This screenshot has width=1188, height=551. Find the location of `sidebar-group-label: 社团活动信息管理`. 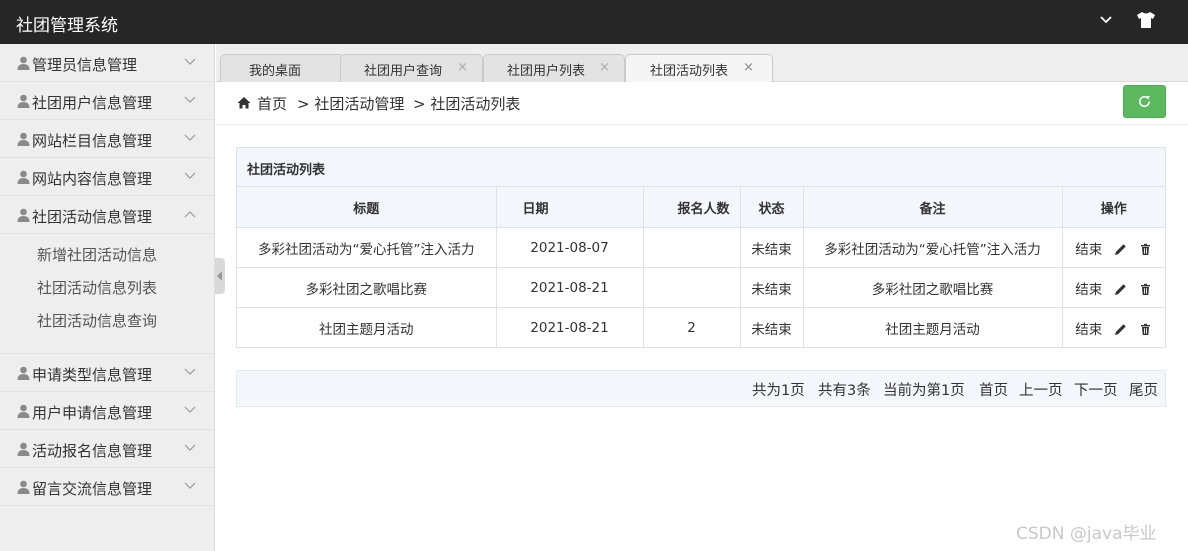

sidebar-group-label: 社团活动信息管理 is located at coordinates (92, 217).